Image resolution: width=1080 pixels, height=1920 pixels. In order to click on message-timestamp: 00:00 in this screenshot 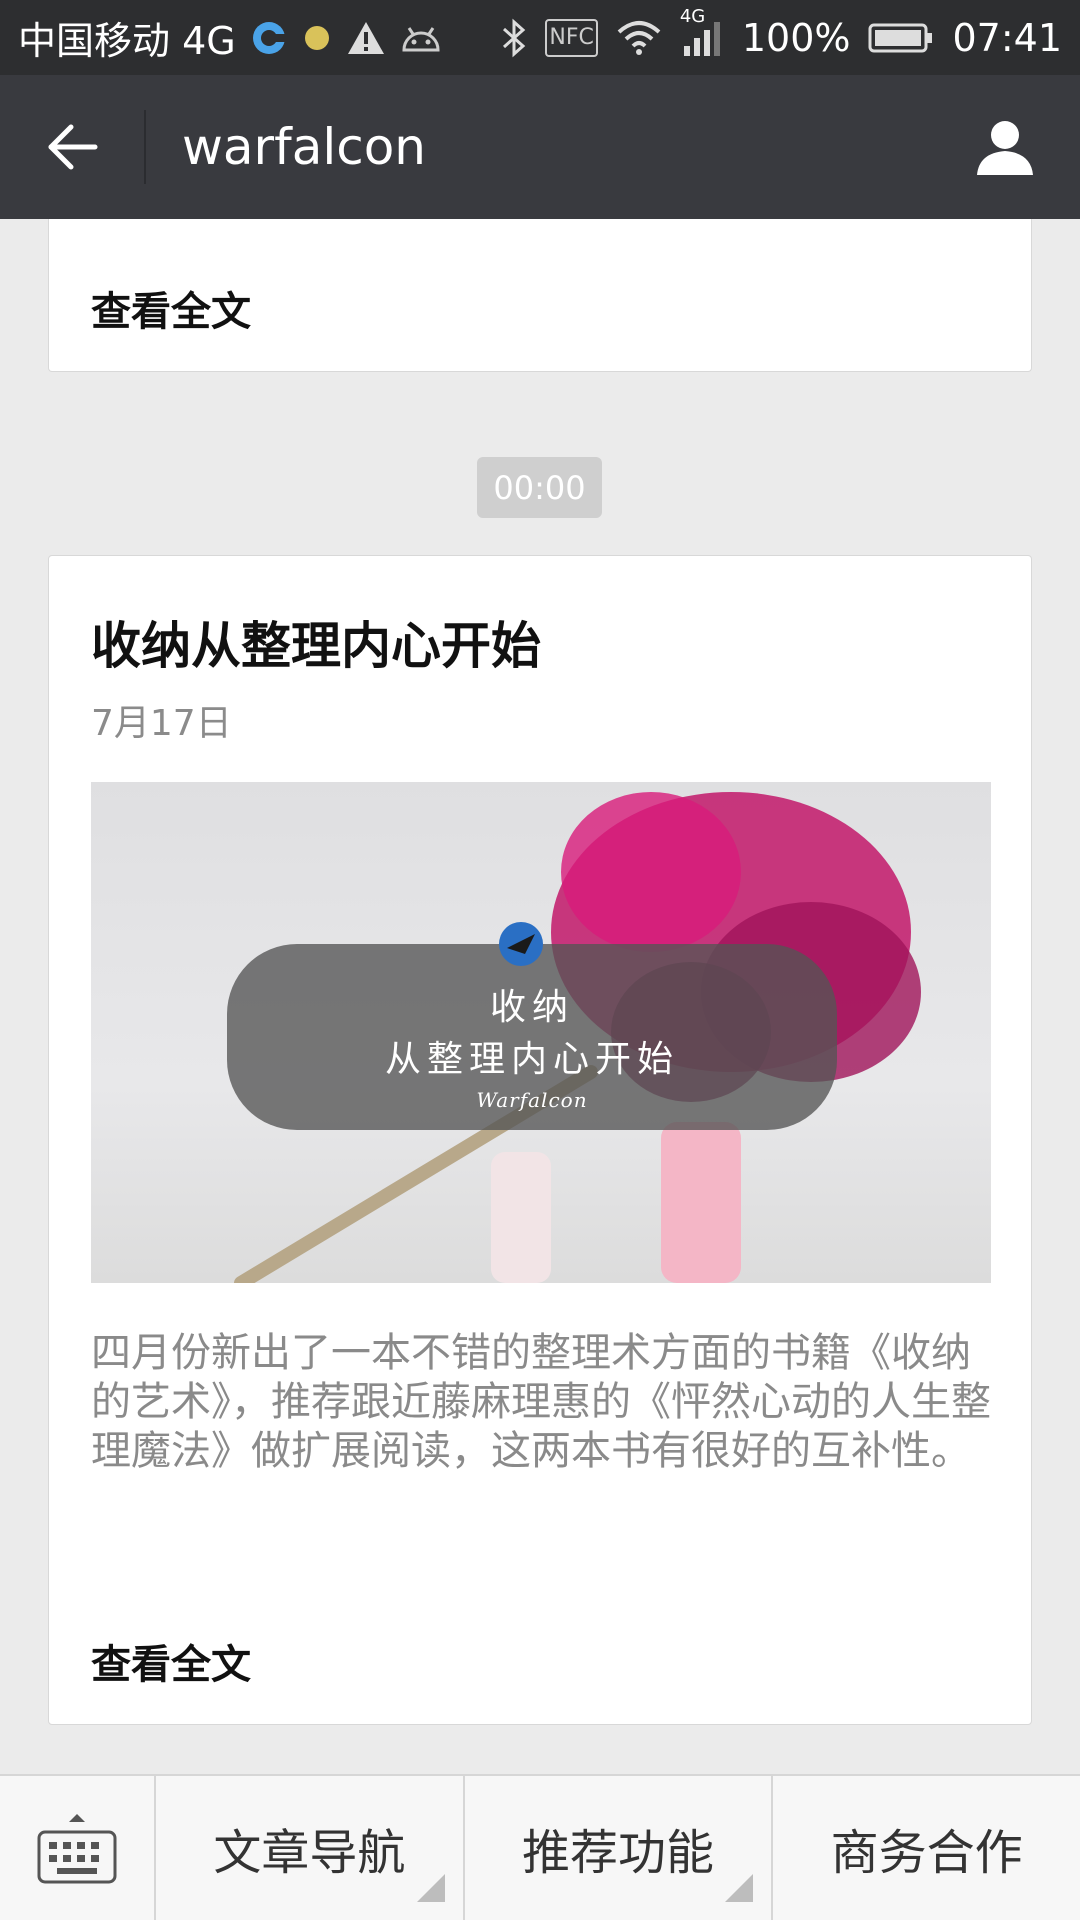, I will do `click(539, 487)`.